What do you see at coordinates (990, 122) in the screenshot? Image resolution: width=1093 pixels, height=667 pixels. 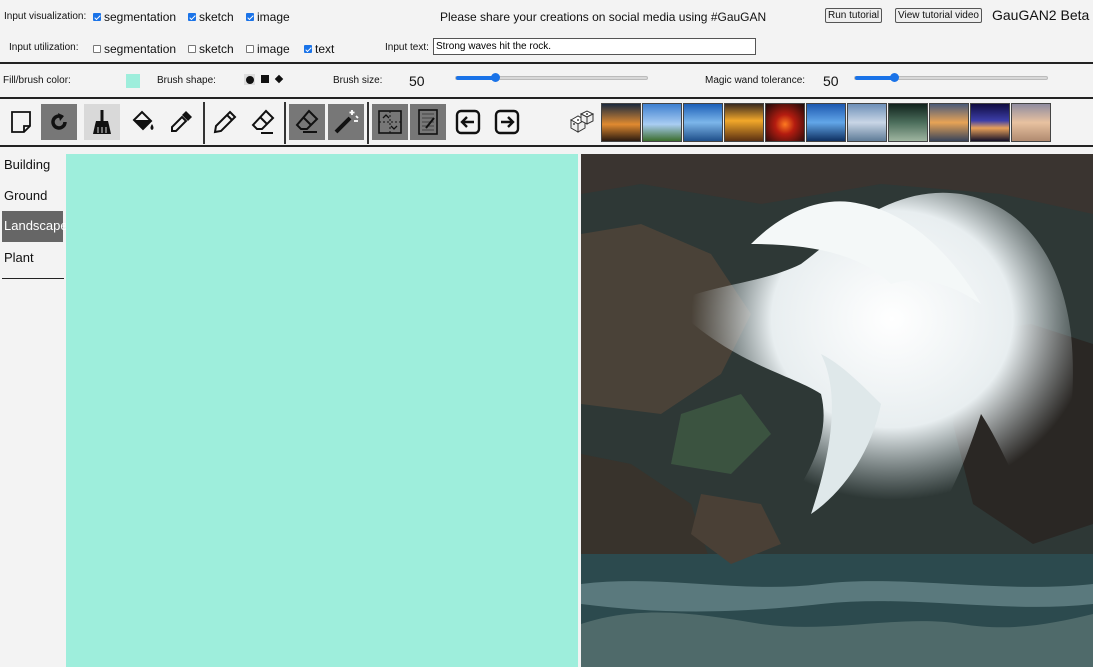 I see `style-thumbnail-purple-dusk` at bounding box center [990, 122].